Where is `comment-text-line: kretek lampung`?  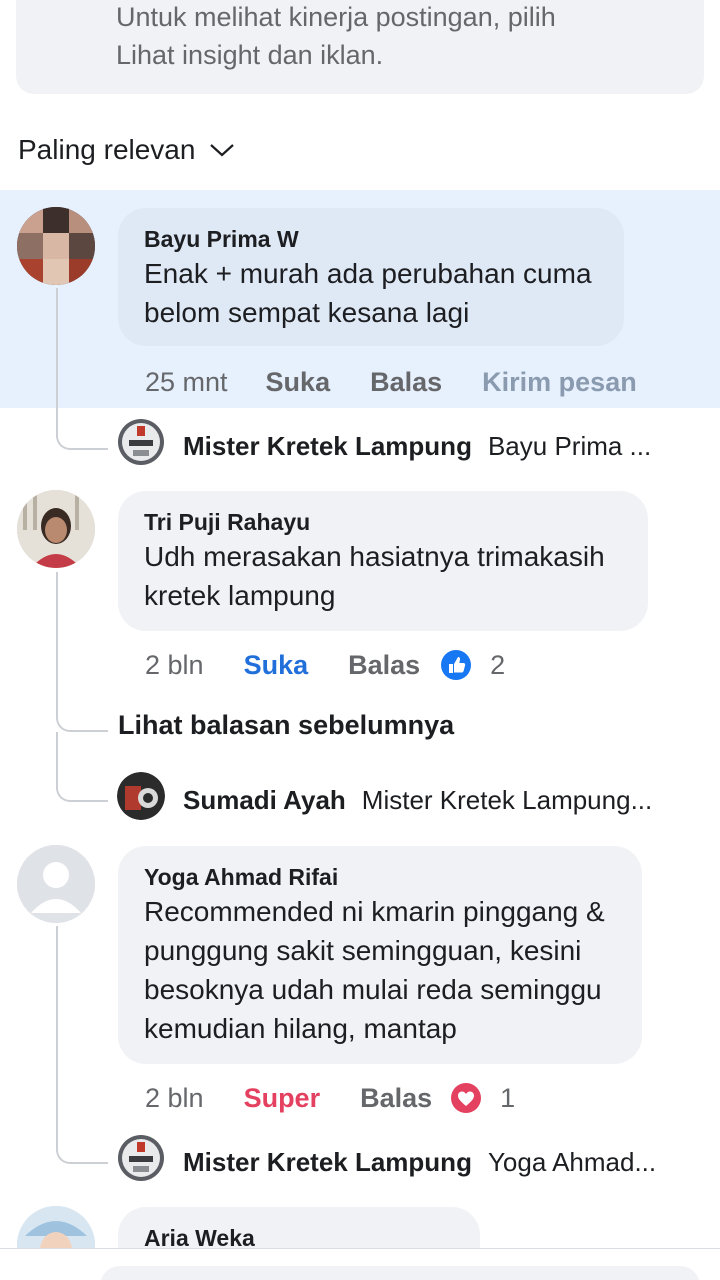 comment-text-line: kretek lampung is located at coordinates (240, 595).